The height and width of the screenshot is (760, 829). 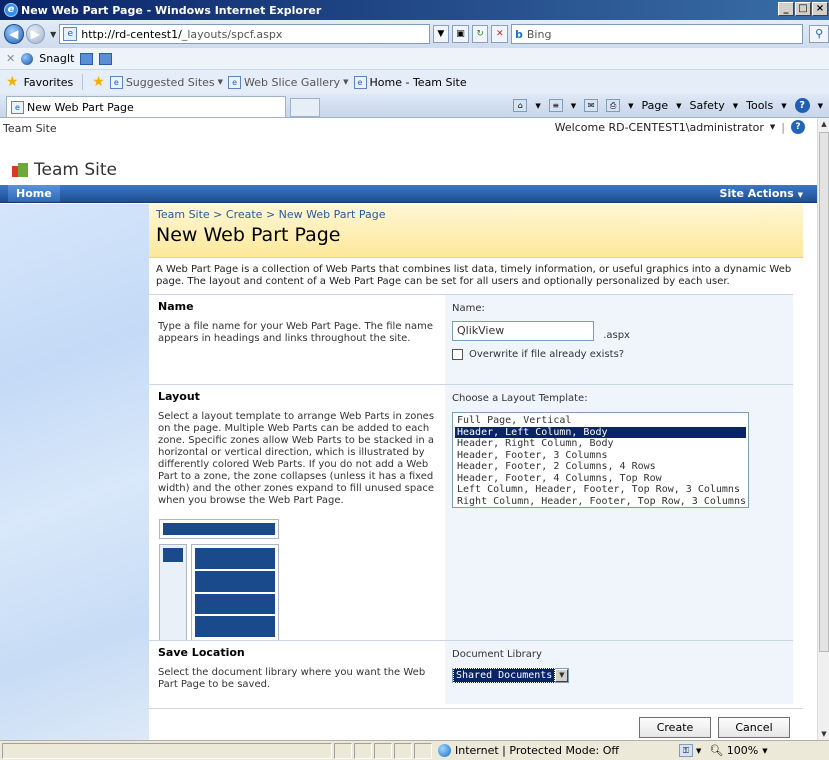 What do you see at coordinates (146, 106) in the screenshot?
I see `tab-new-web-part-page: e New Web Part Page` at bounding box center [146, 106].